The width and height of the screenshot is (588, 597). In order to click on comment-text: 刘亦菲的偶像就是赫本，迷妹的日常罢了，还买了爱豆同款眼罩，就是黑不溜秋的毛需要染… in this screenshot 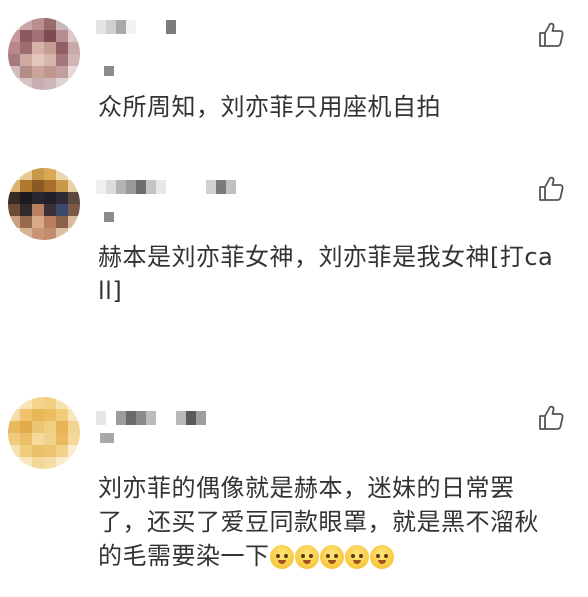, I will do `click(328, 522)`.